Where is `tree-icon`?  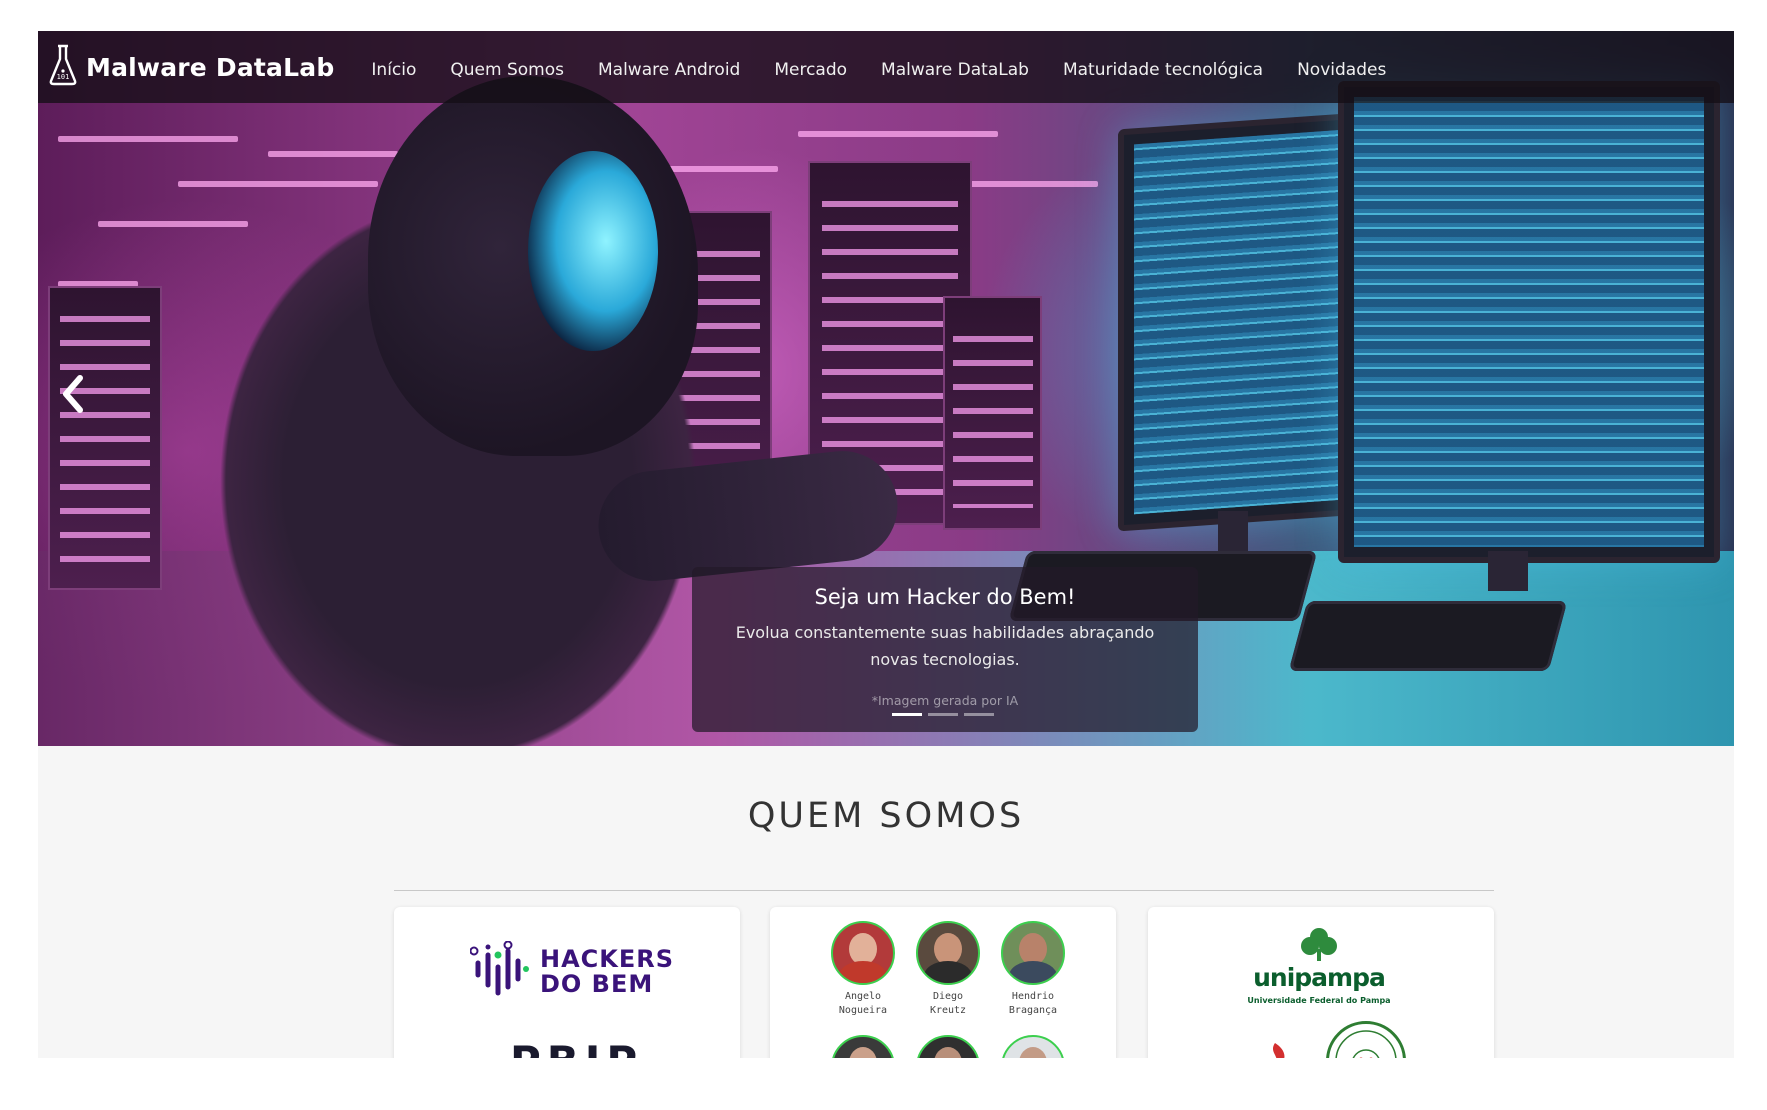 tree-icon is located at coordinates (1319, 944).